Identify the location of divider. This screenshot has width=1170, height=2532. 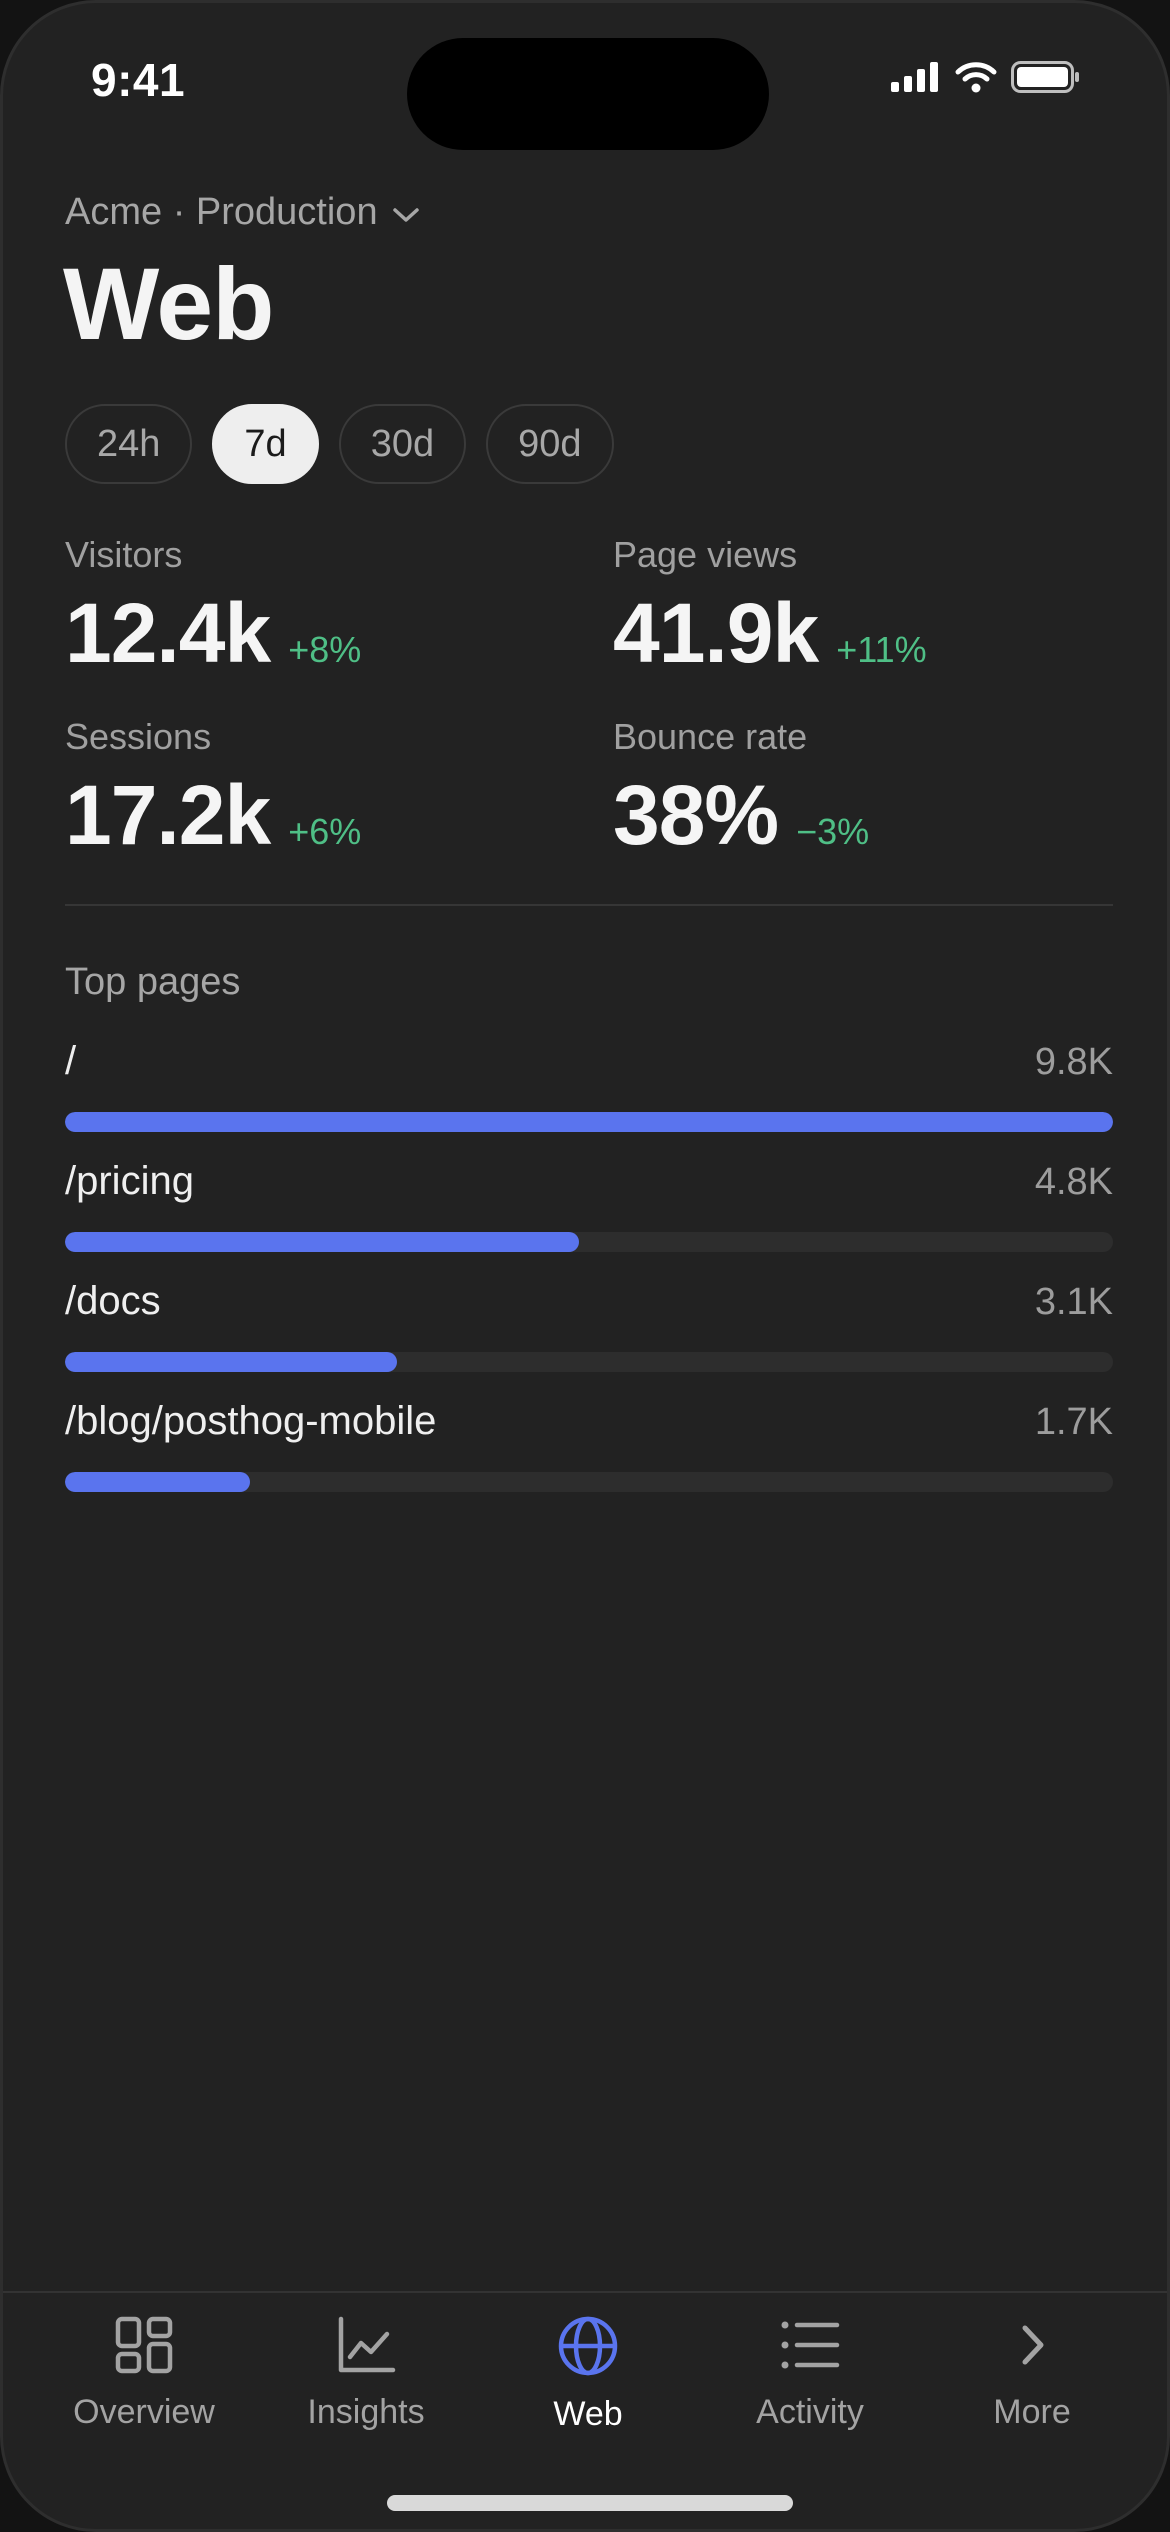
(589, 905).